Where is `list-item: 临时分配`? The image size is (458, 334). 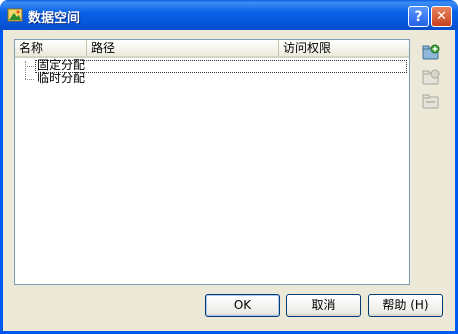
list-item: 临时分配 is located at coordinates (212, 78).